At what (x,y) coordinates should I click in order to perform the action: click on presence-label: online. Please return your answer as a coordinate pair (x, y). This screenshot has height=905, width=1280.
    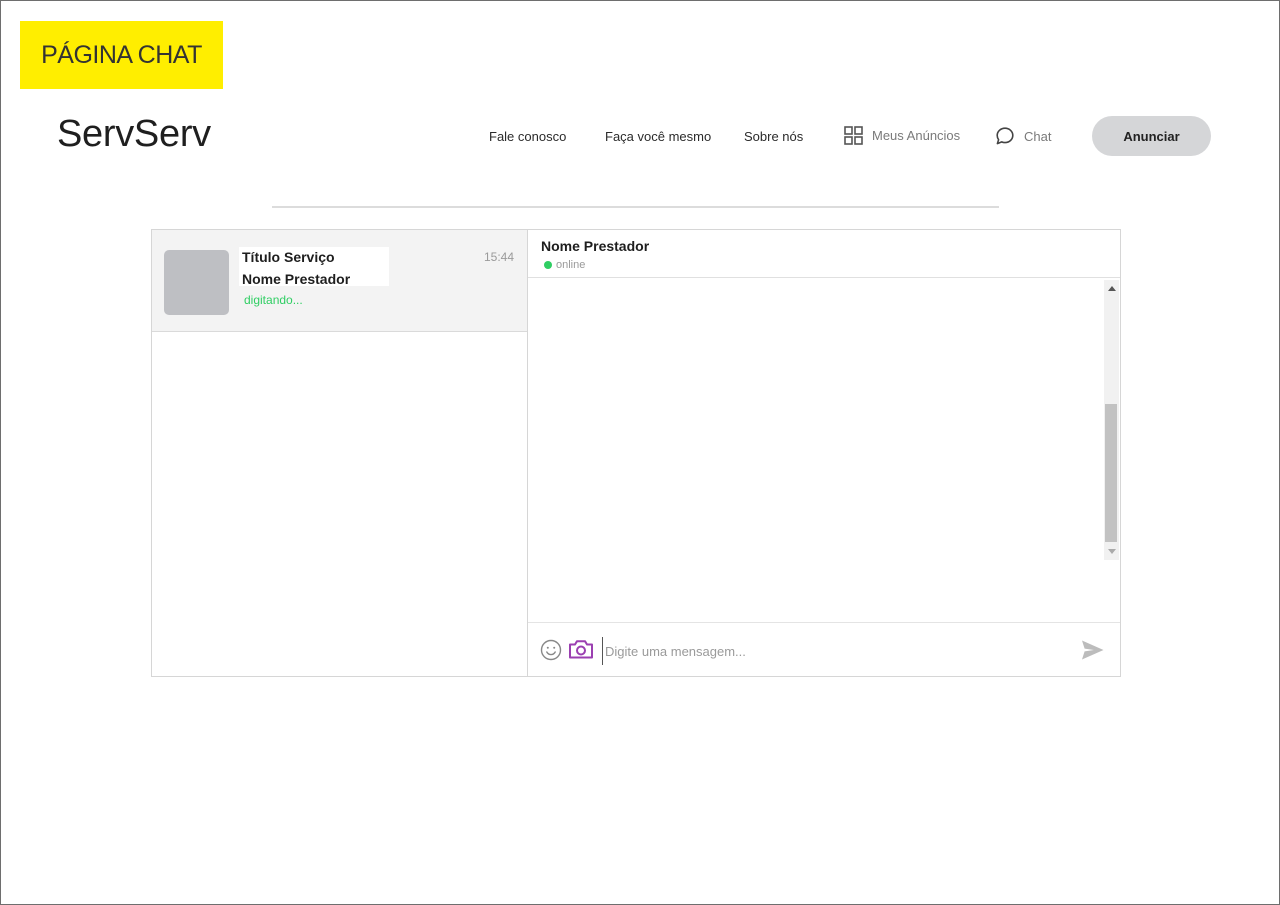
    Looking at the image, I should click on (571, 265).